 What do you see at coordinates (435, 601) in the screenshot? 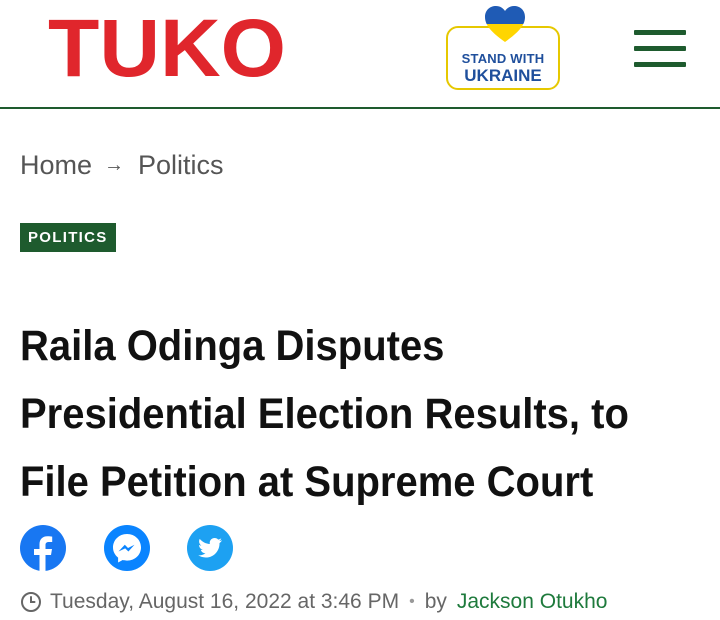
I see `by-label: by` at bounding box center [435, 601].